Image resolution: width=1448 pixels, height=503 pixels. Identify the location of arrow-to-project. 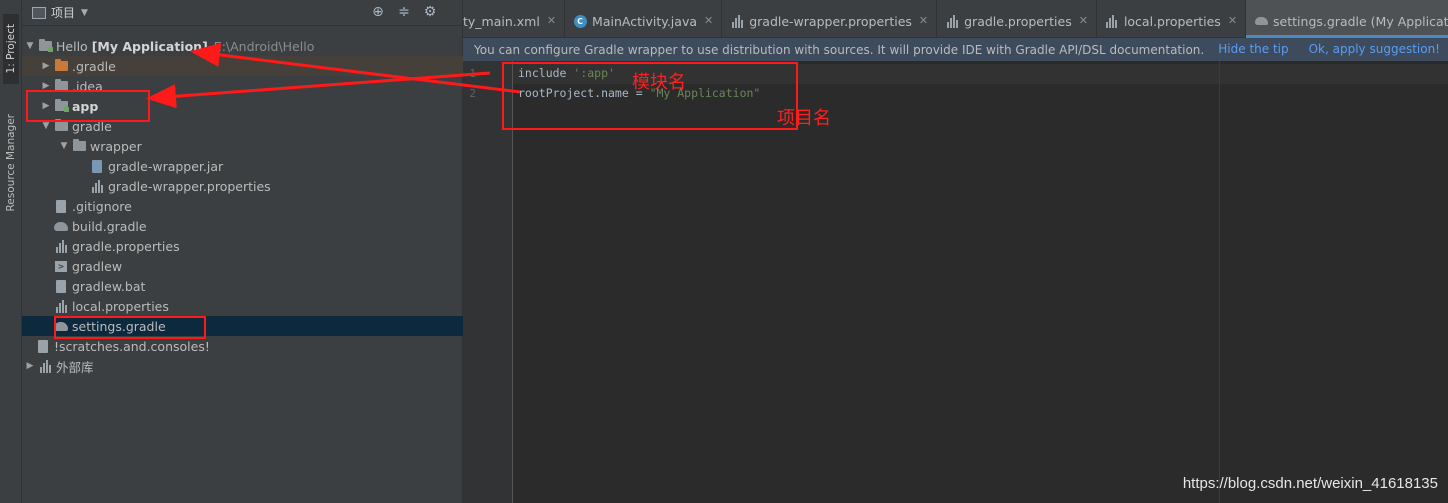
(355, 68).